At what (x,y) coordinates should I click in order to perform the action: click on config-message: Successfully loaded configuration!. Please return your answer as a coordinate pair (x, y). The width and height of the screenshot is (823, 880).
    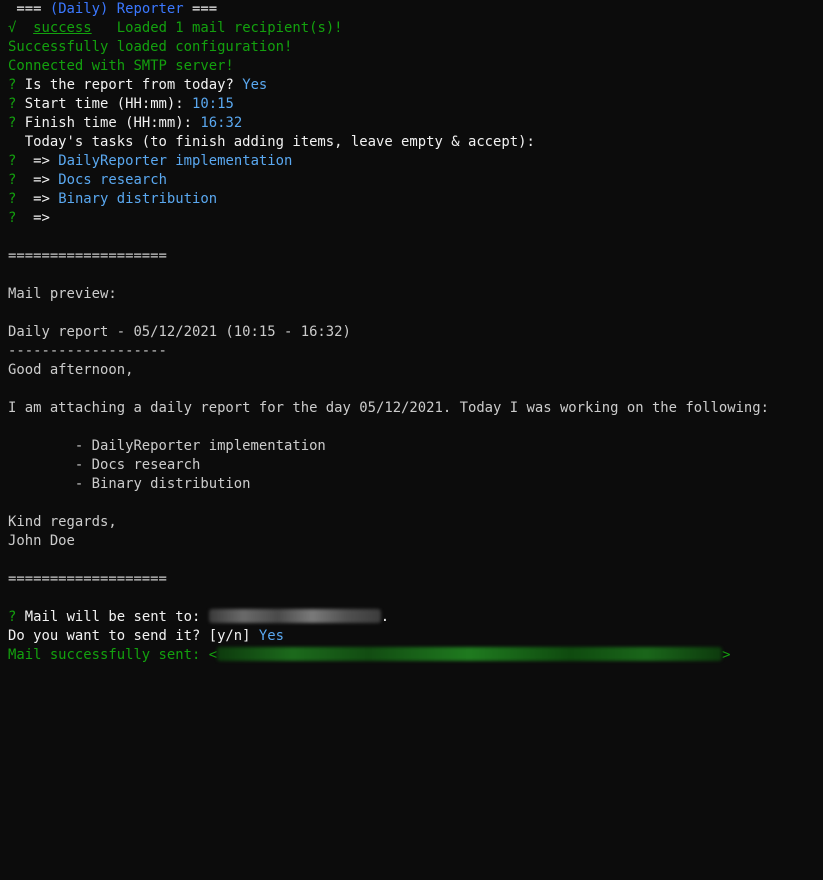
    Looking at the image, I should click on (150, 47).